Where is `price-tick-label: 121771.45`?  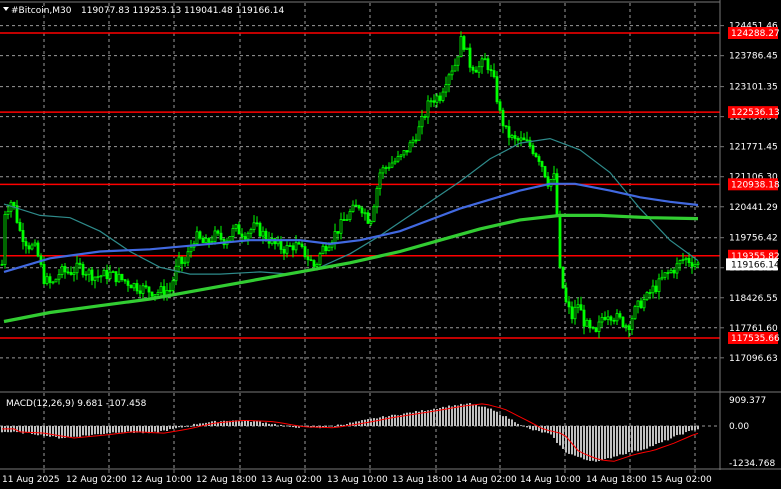 price-tick-label: 121771.45 is located at coordinates (753, 148).